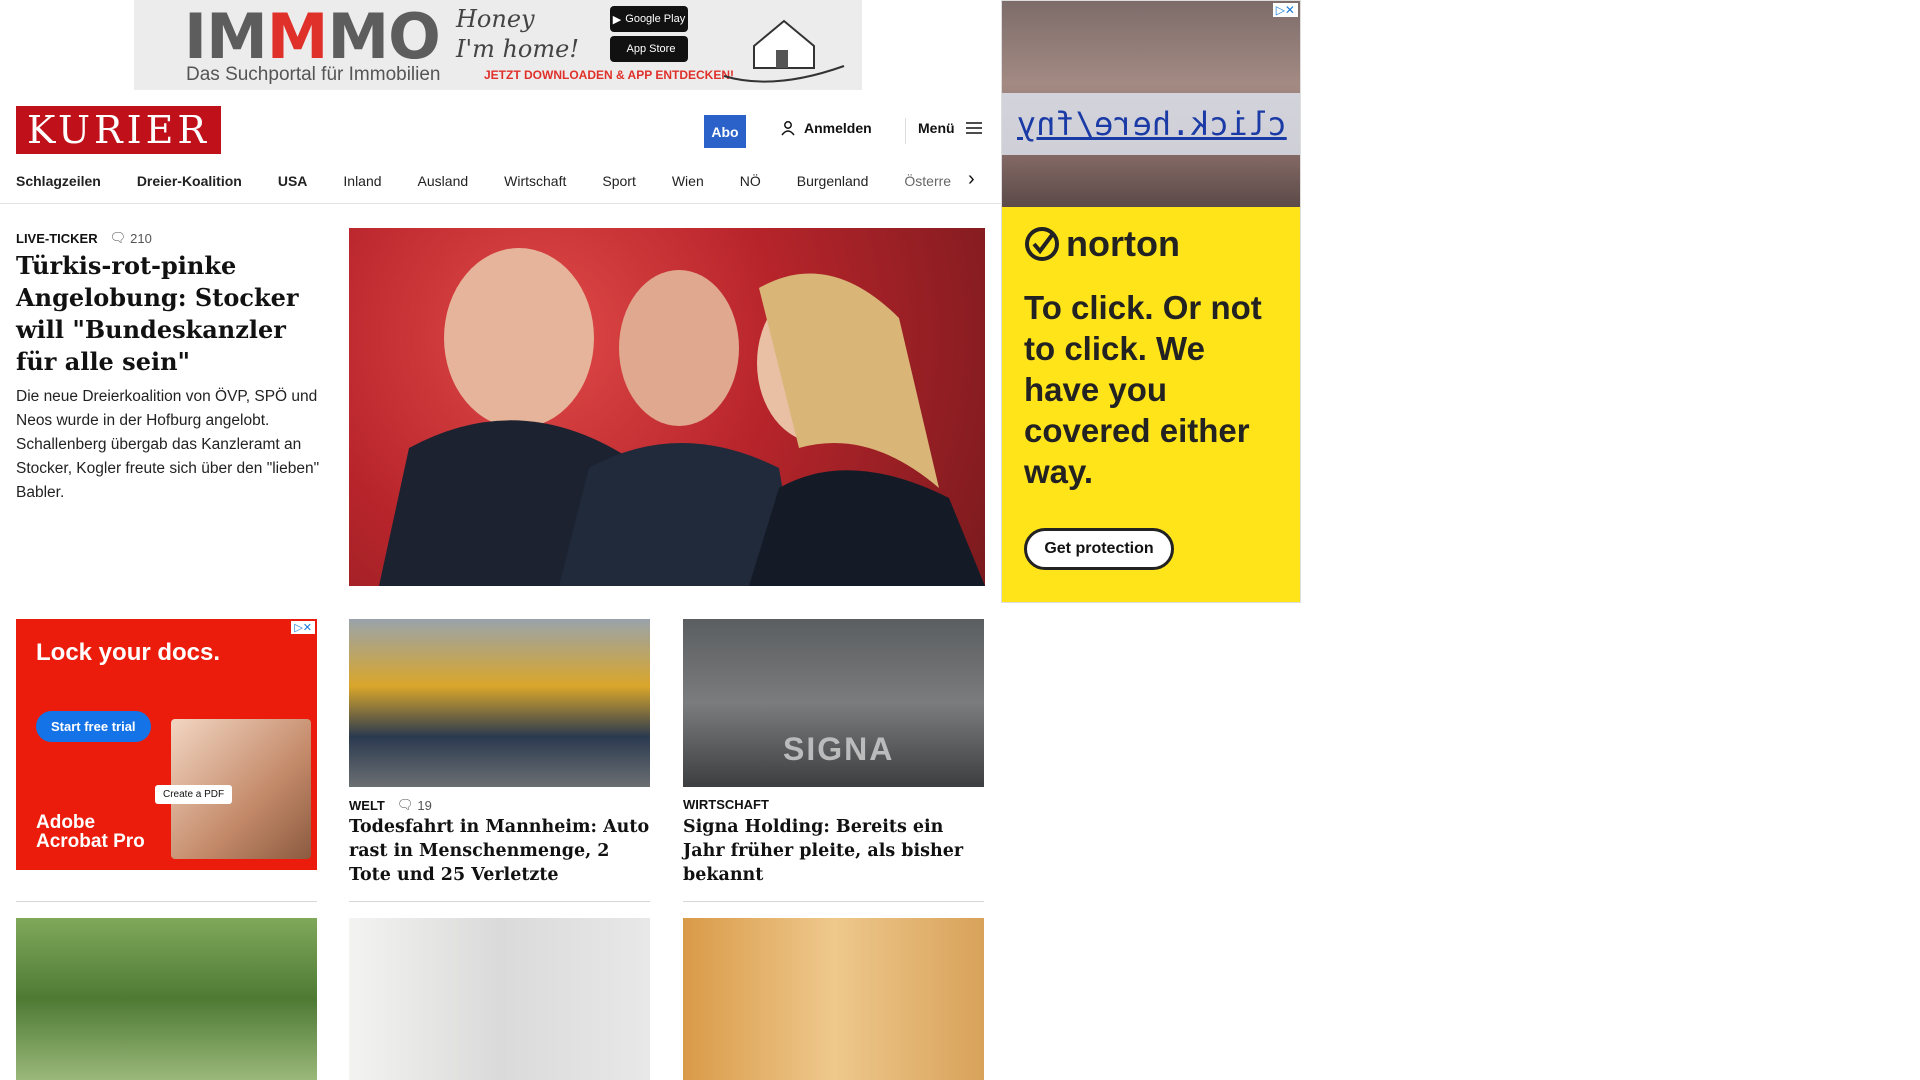  I want to click on nav-divider-line, so click(500, 203).